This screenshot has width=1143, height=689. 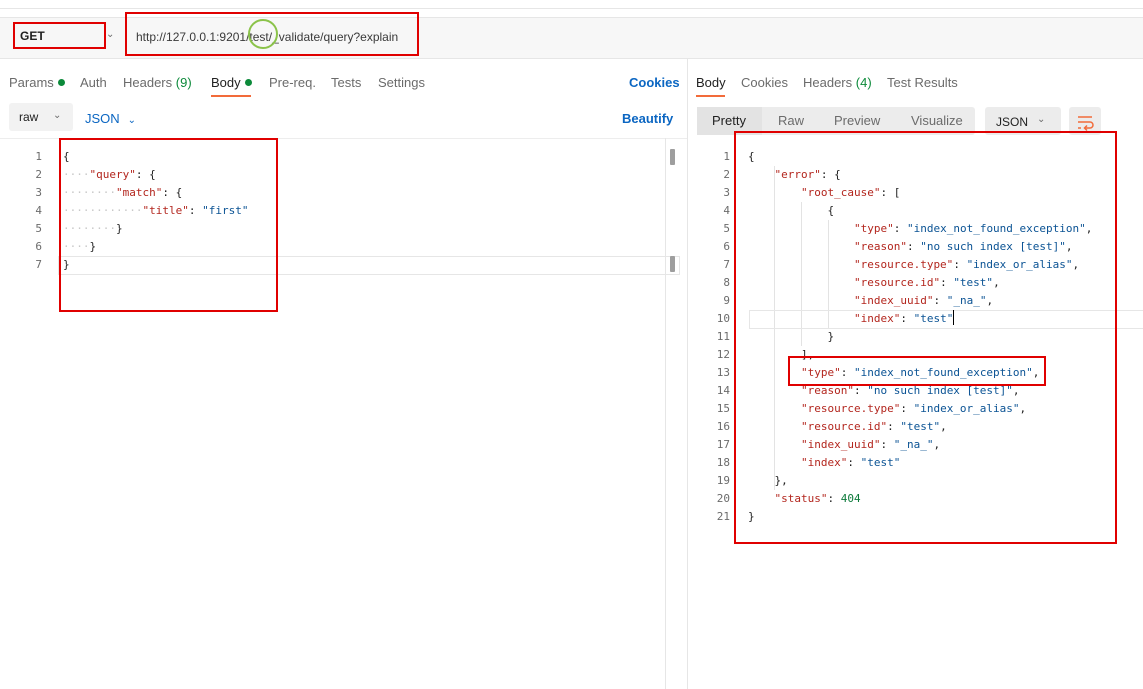 What do you see at coordinates (29, 117) in the screenshot?
I see `body-mode-value: raw` at bounding box center [29, 117].